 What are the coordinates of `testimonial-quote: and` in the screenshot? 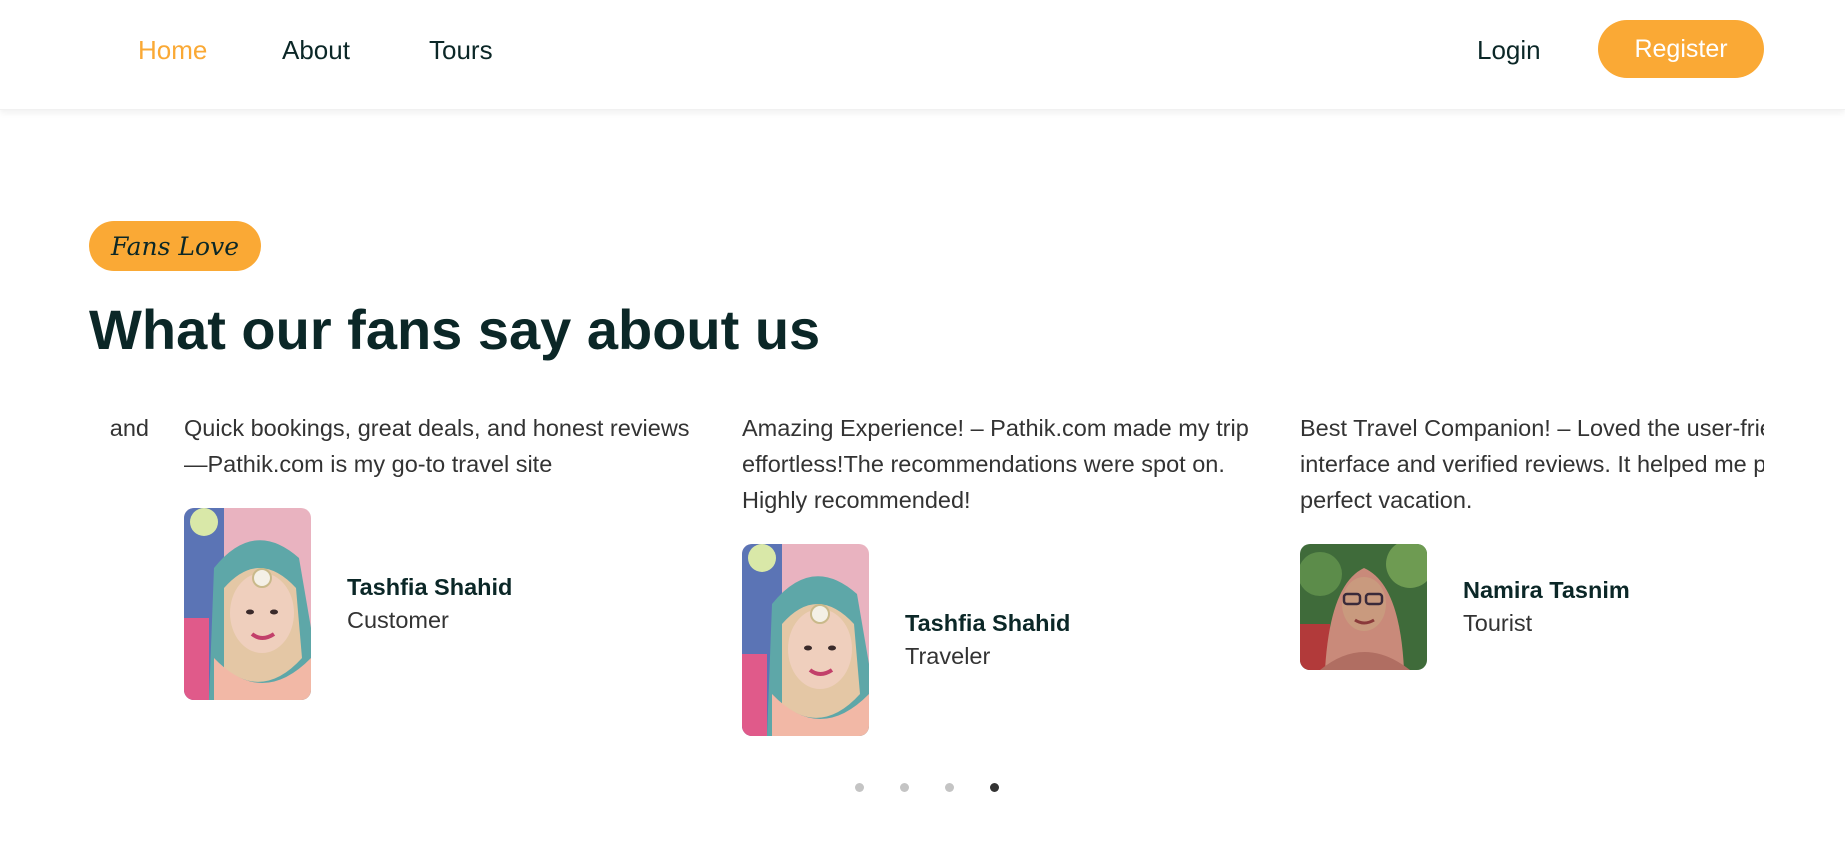 It's located at (129, 428).